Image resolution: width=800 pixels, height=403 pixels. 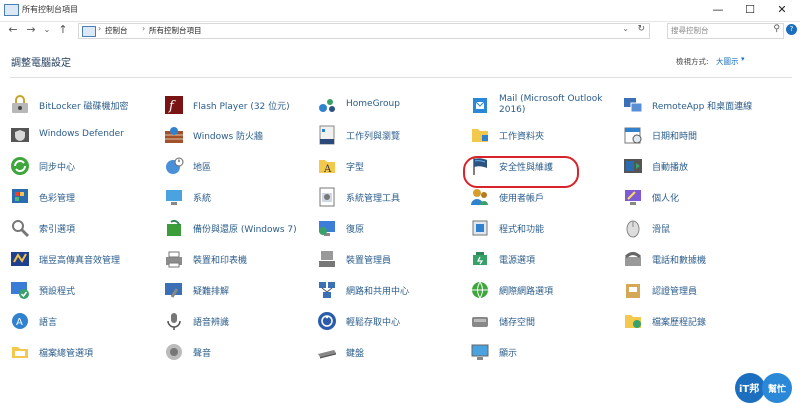 I want to click on device-manager-icon, so click(x=327, y=259).